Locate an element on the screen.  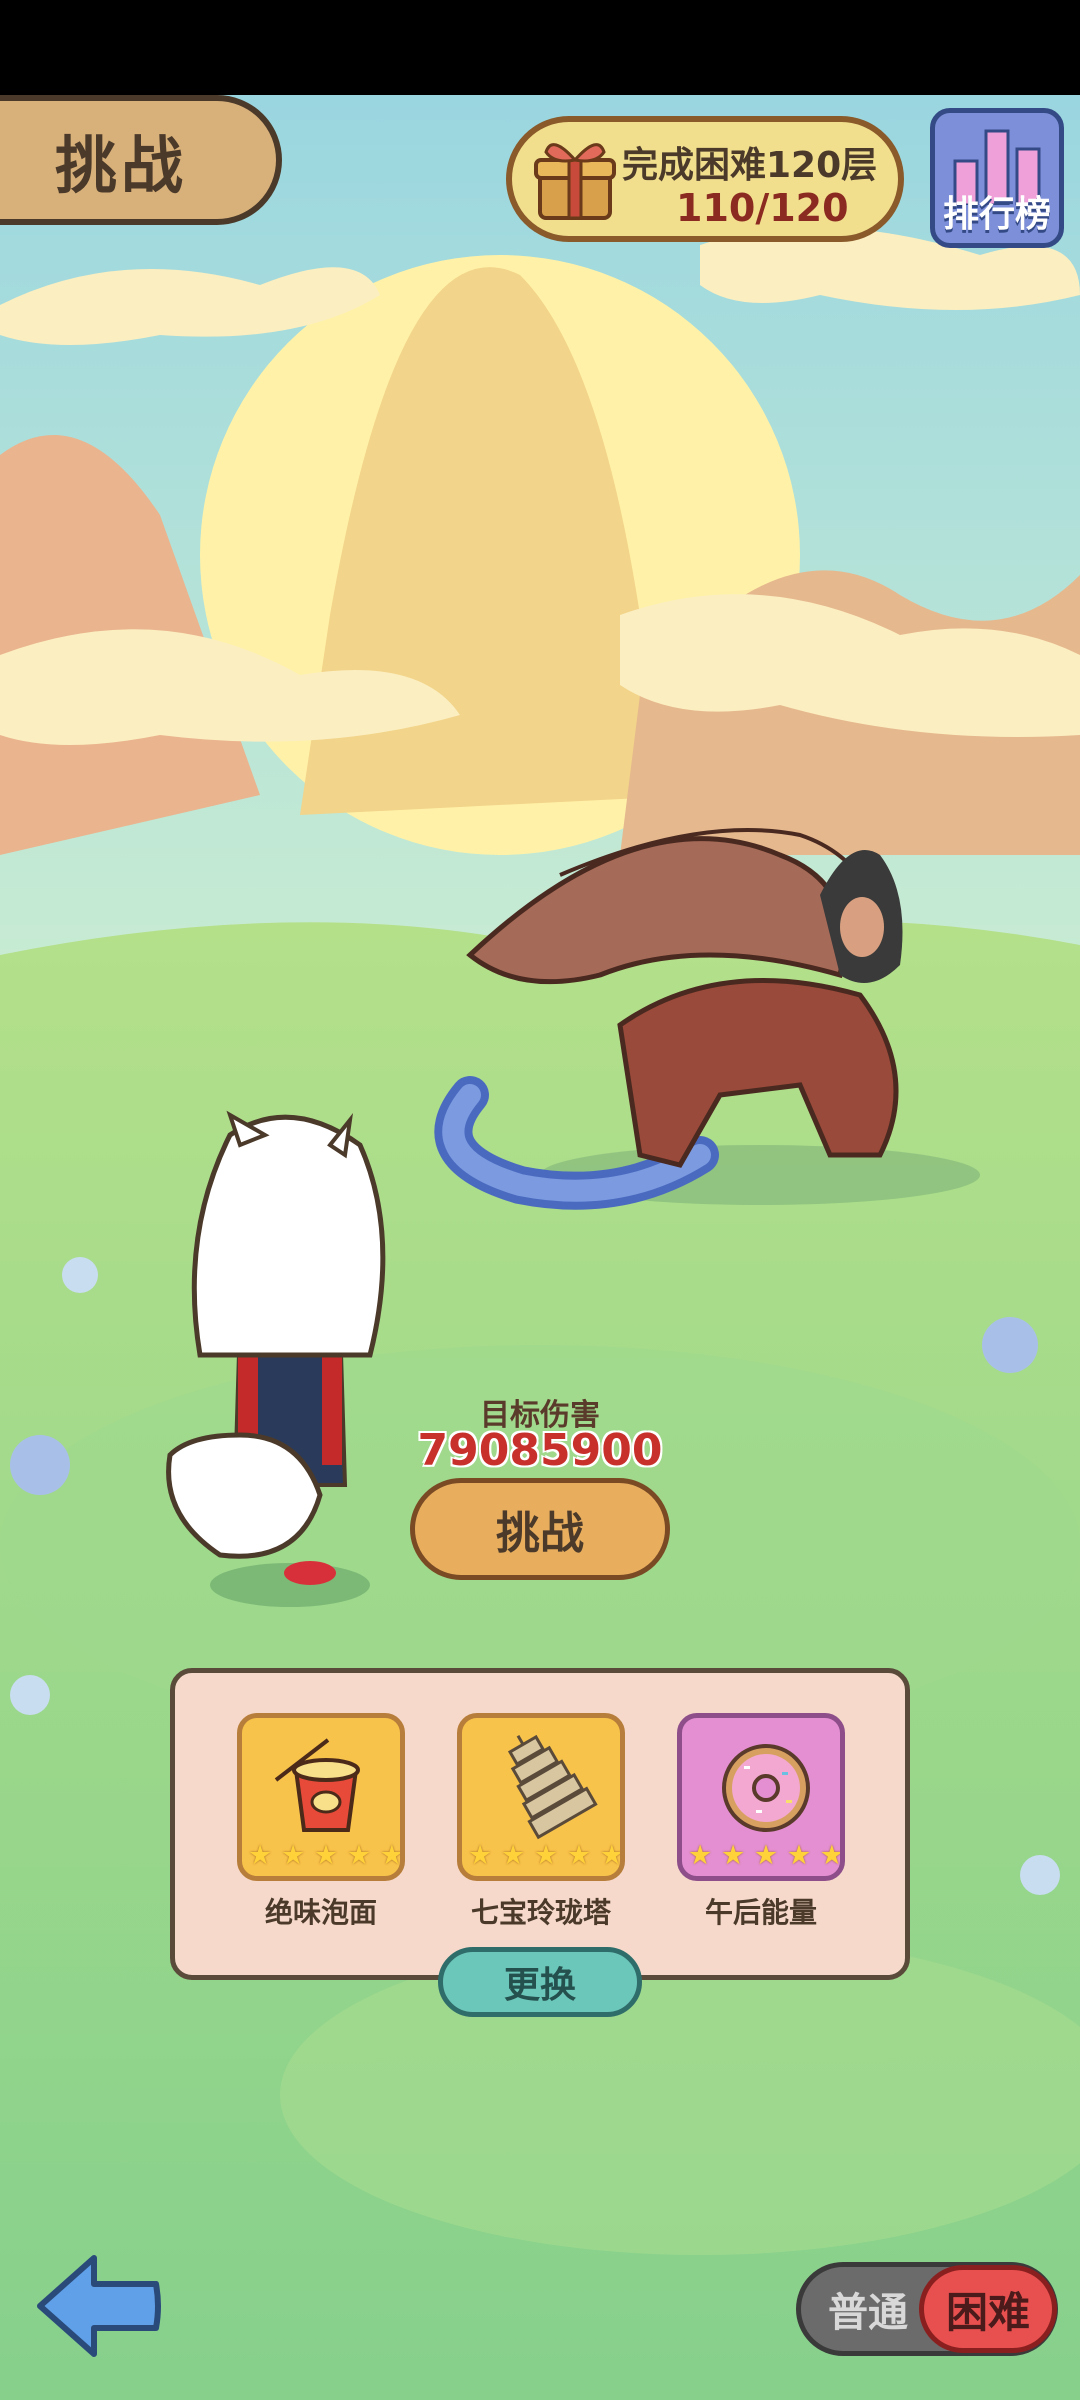
item-slot-1: ★ ★ ★ ★ ★ 绝味泡面 is located at coordinates (321, 1822).